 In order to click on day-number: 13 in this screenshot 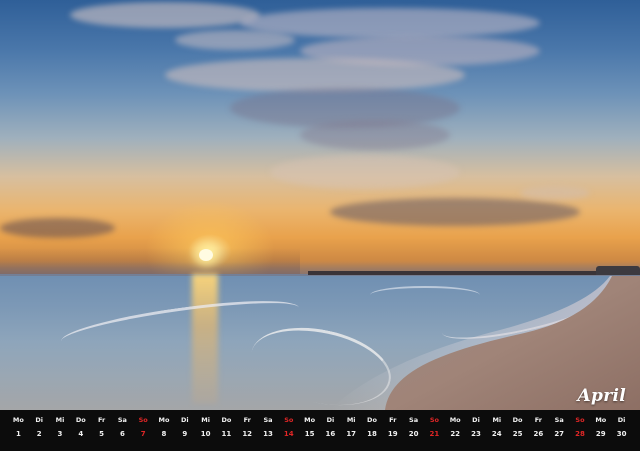, I will do `click(268, 434)`.